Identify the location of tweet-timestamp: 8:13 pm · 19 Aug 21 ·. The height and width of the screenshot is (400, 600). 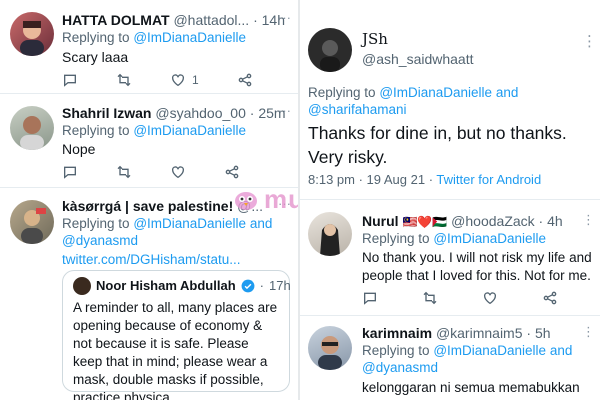
(372, 179).